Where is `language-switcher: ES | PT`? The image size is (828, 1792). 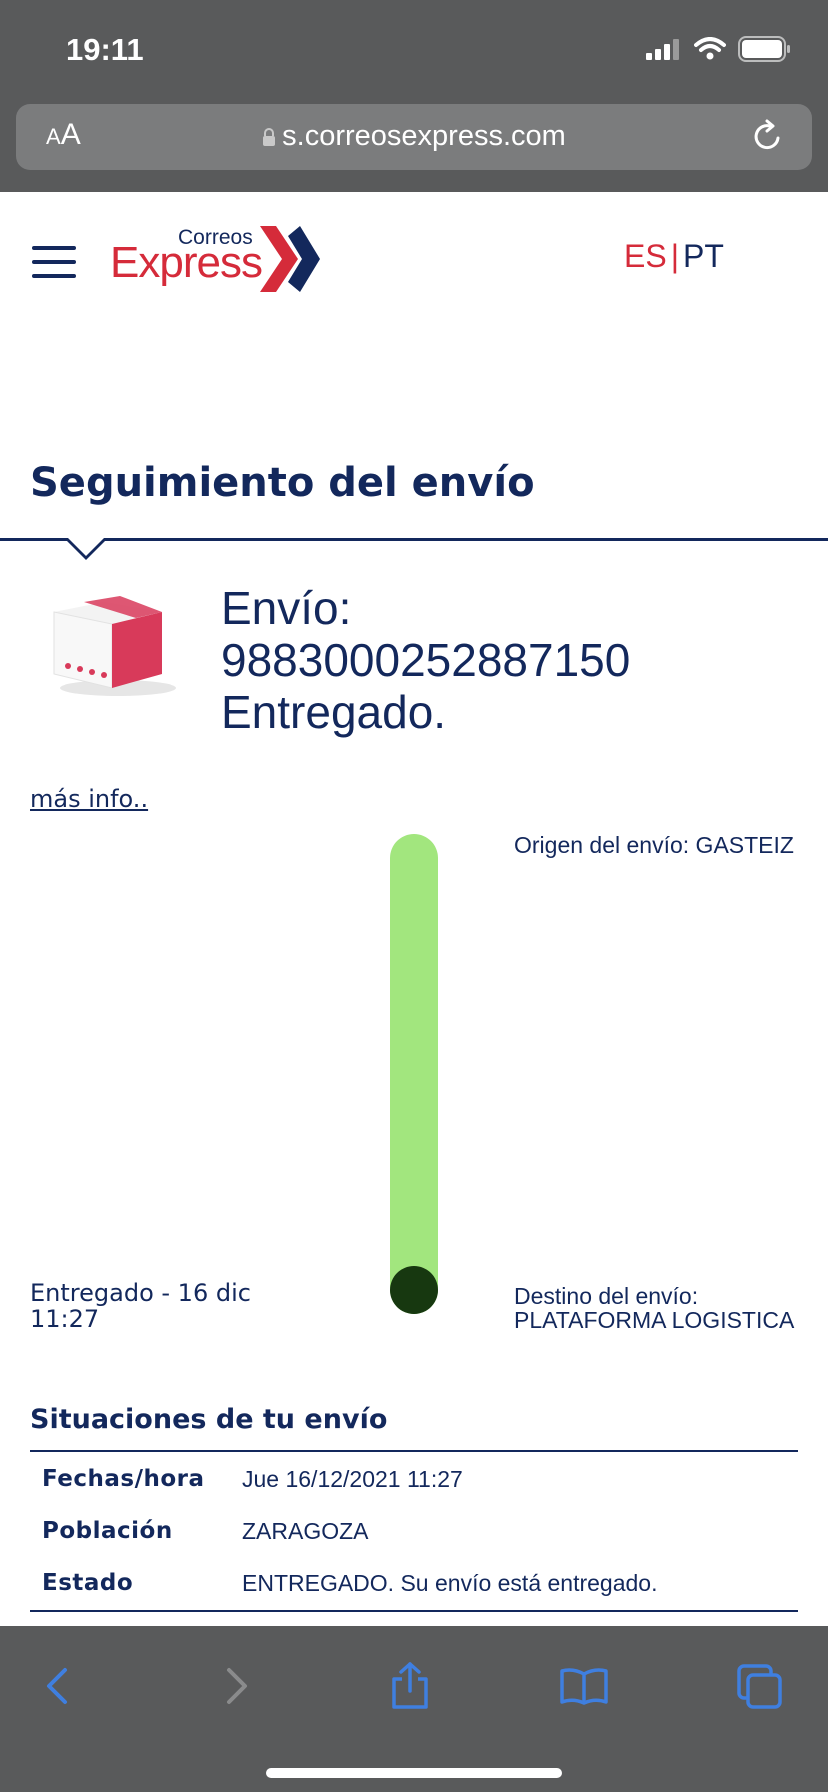
language-switcher: ES | PT is located at coordinates (674, 256).